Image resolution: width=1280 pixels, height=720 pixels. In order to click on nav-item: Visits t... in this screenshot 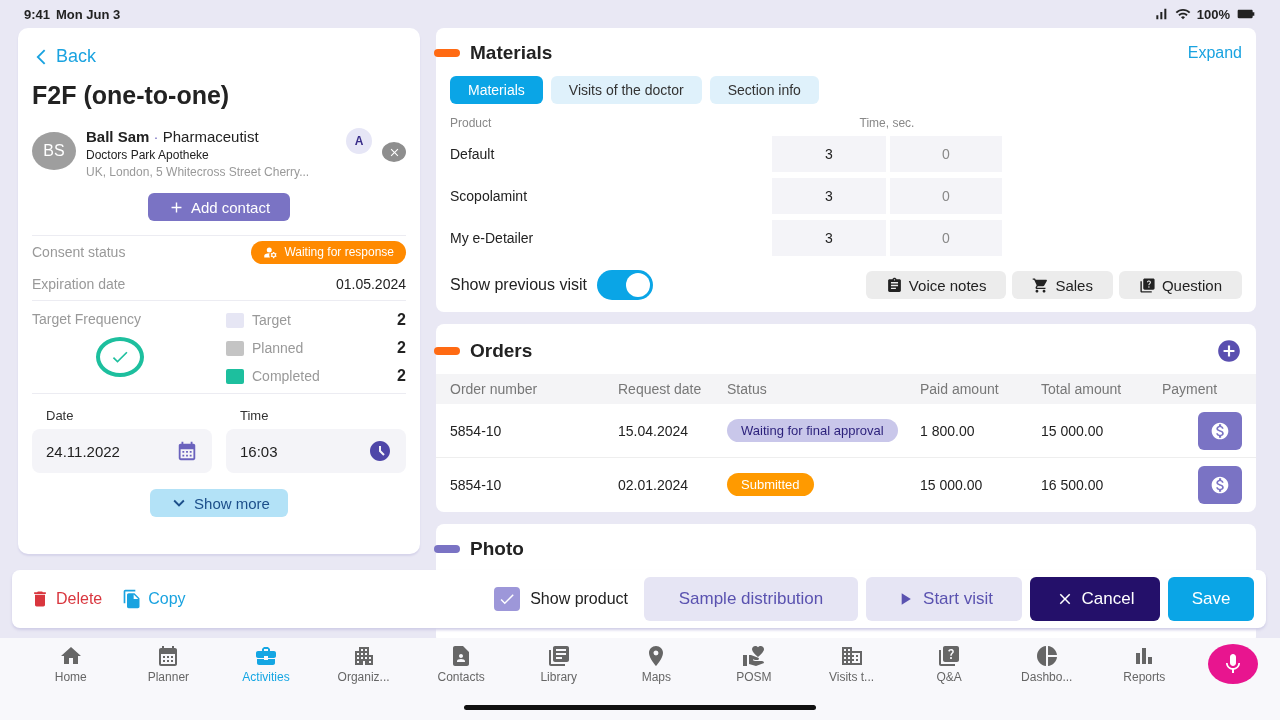, I will do `click(851, 664)`.